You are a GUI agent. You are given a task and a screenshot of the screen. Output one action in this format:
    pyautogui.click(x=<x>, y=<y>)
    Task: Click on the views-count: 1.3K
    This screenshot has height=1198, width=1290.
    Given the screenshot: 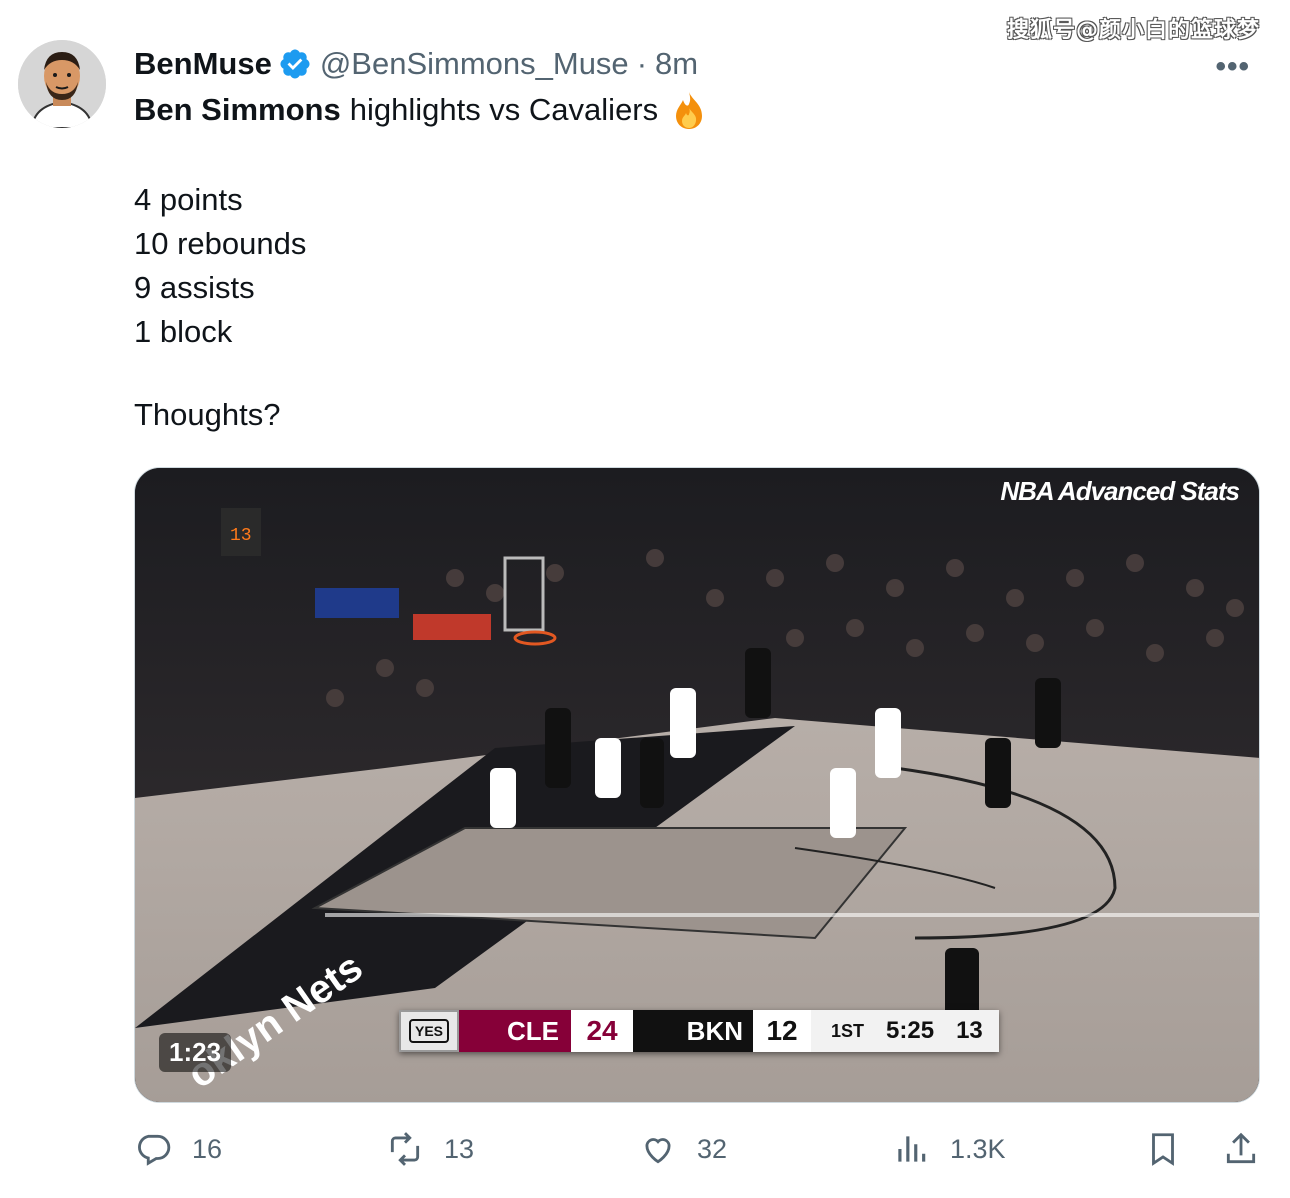 What is the action you would take?
    pyautogui.click(x=978, y=1148)
    